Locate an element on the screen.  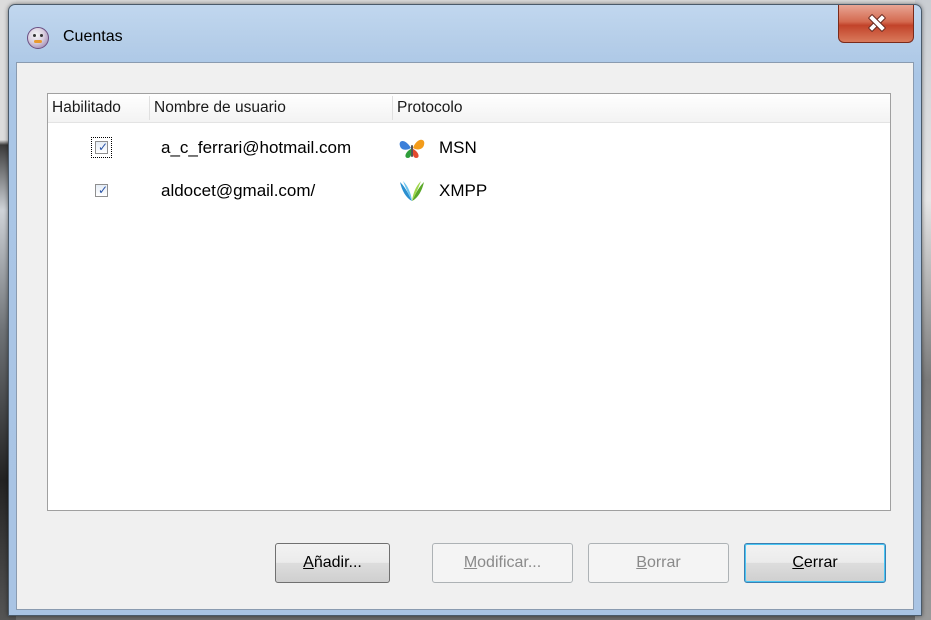
list-item: ✓ aldocet@gmail.com/ XMPP is located at coordinates (469, 191).